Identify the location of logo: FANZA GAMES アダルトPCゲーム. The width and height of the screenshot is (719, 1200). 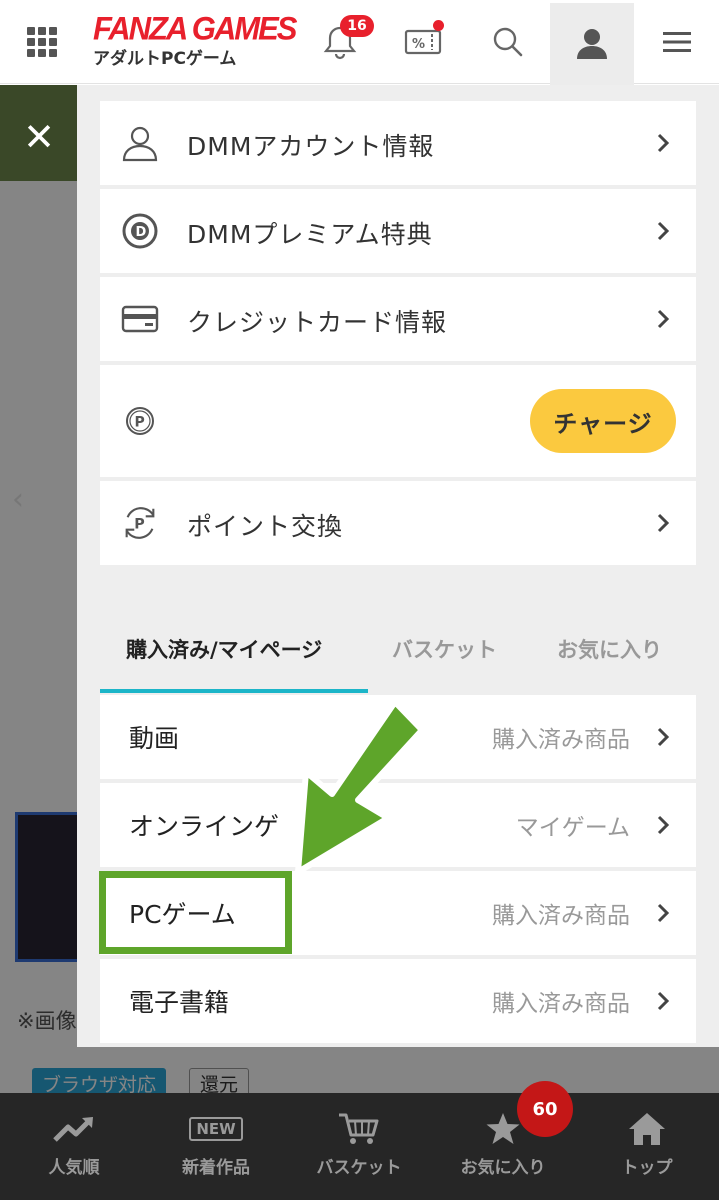
(195, 40).